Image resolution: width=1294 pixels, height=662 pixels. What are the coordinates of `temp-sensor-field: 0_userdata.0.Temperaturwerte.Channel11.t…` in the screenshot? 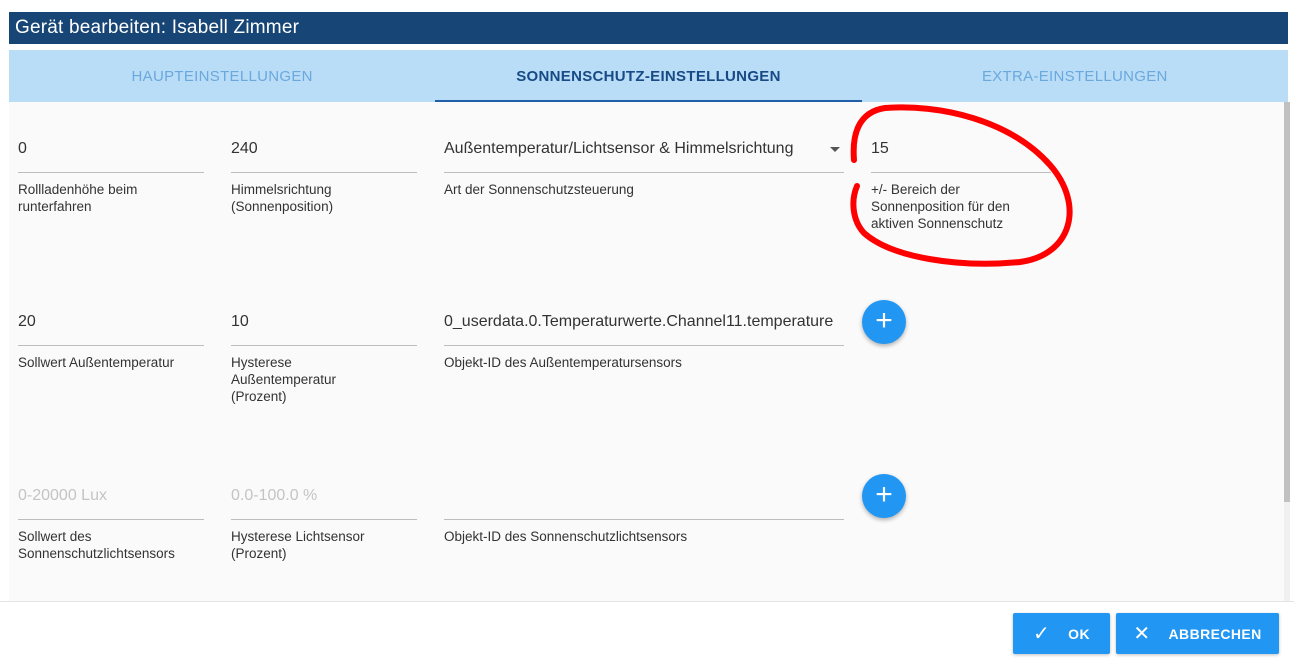 It's located at (644, 340).